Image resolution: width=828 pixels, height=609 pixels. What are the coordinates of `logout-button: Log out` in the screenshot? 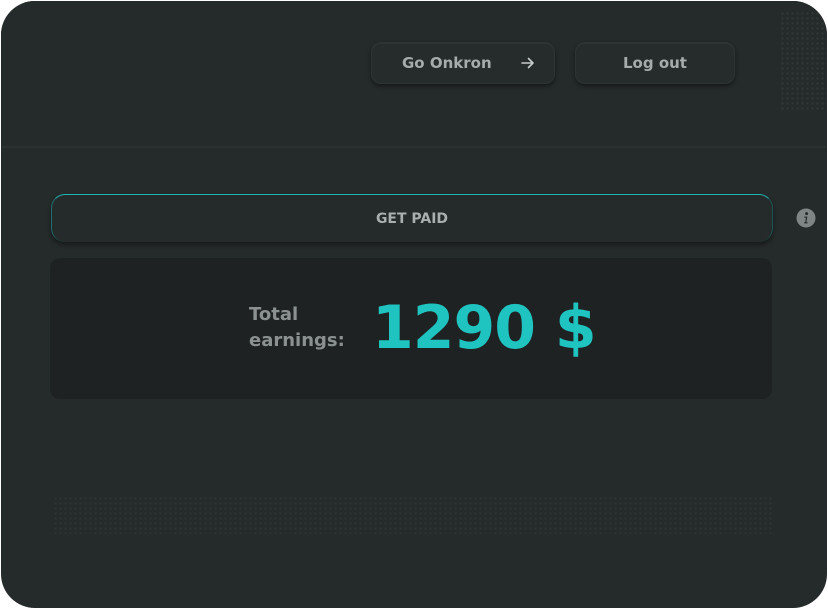 It's located at (655, 63).